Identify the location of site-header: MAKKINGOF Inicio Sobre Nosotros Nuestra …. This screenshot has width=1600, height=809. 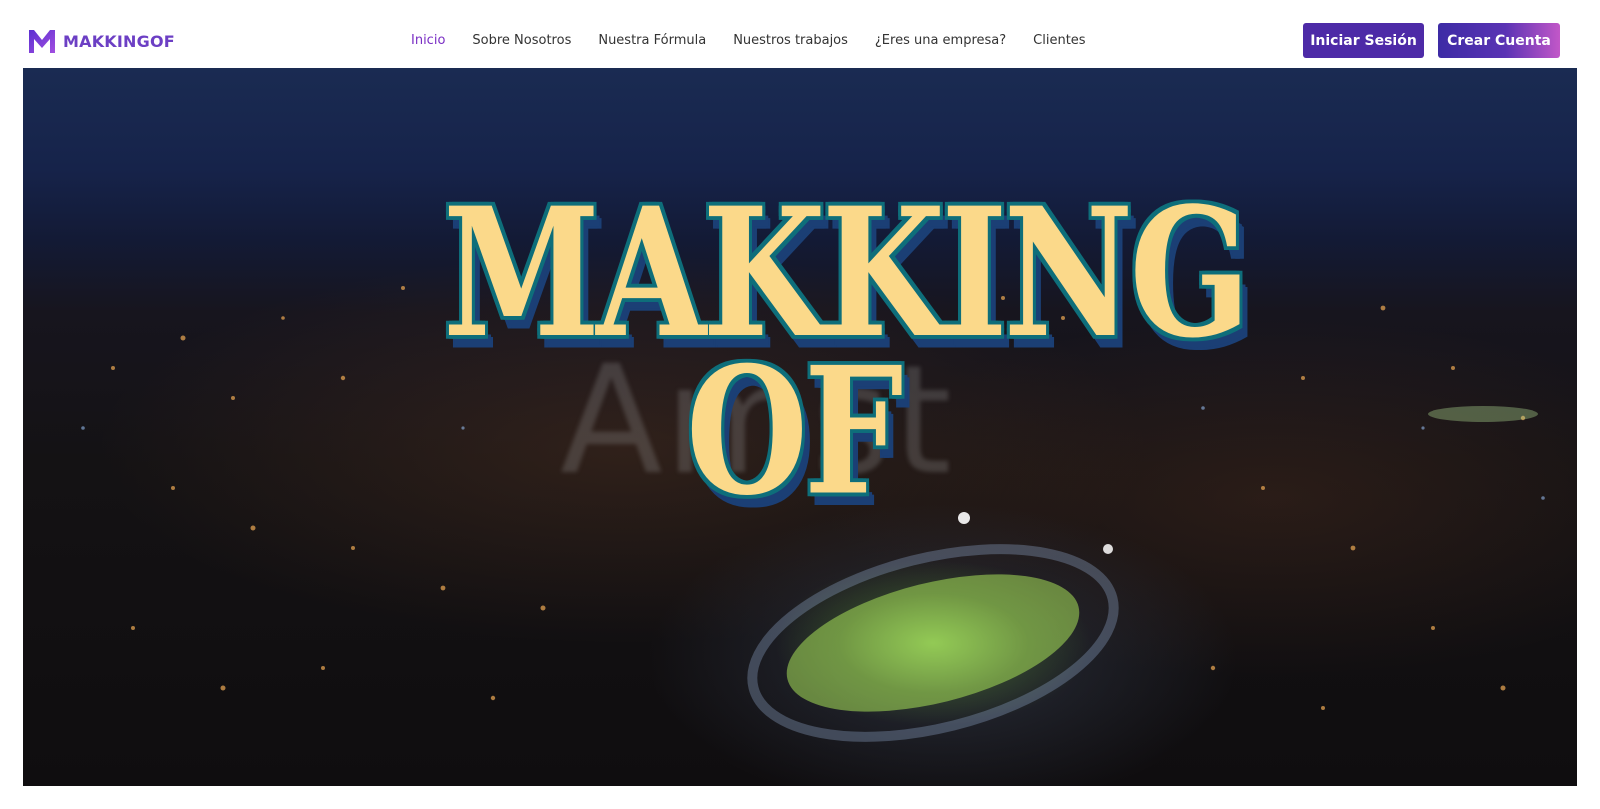
(800, 34).